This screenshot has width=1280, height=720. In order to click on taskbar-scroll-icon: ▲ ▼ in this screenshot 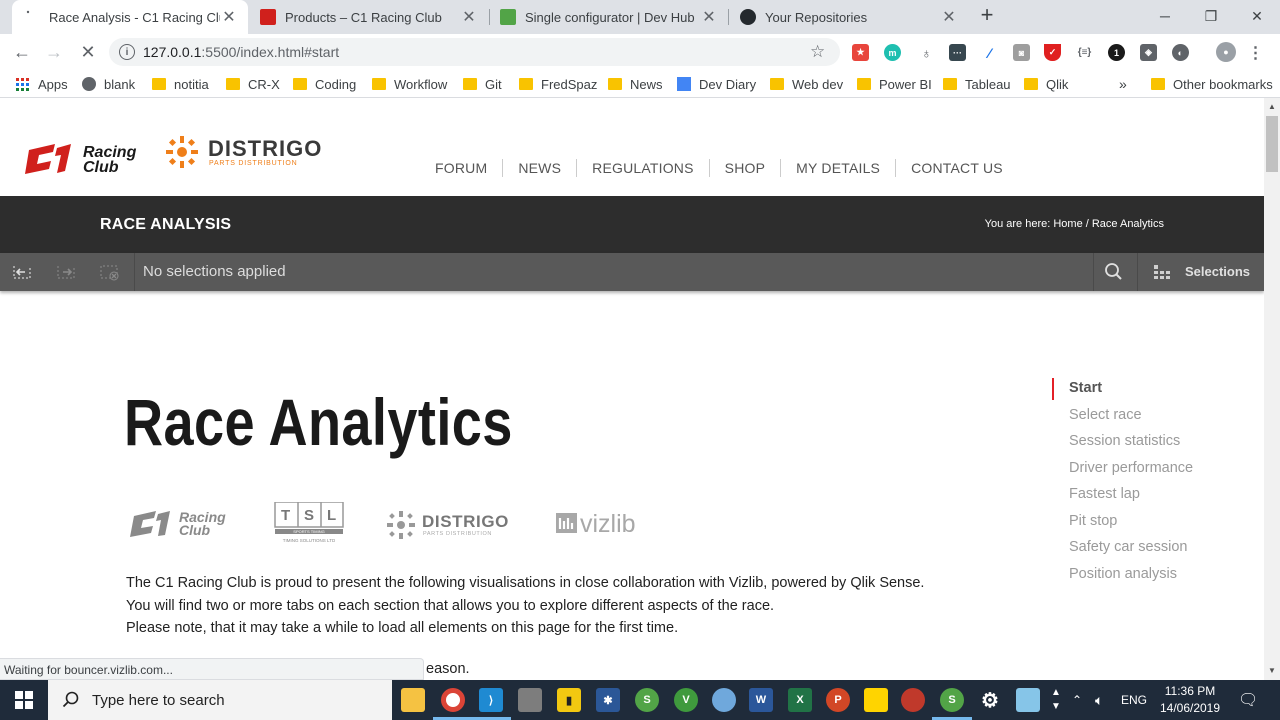, I will do `click(1056, 700)`.